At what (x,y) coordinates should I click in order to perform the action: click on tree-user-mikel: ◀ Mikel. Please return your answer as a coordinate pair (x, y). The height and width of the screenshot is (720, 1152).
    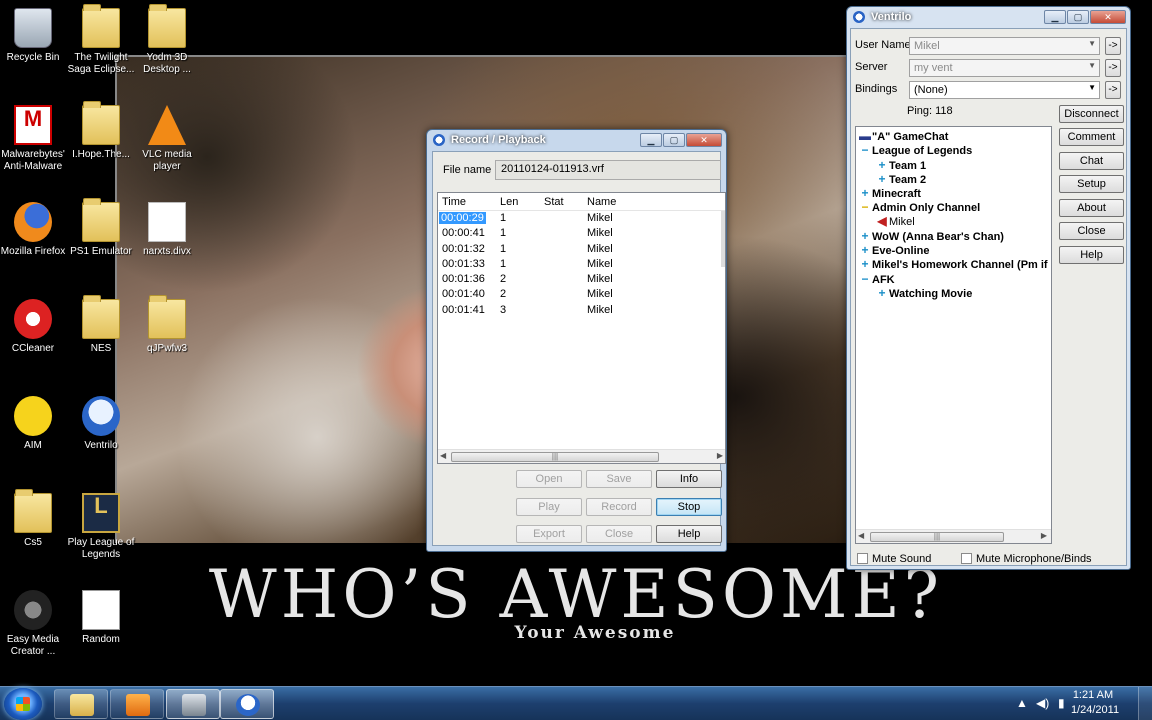
    Looking at the image, I should click on (894, 221).